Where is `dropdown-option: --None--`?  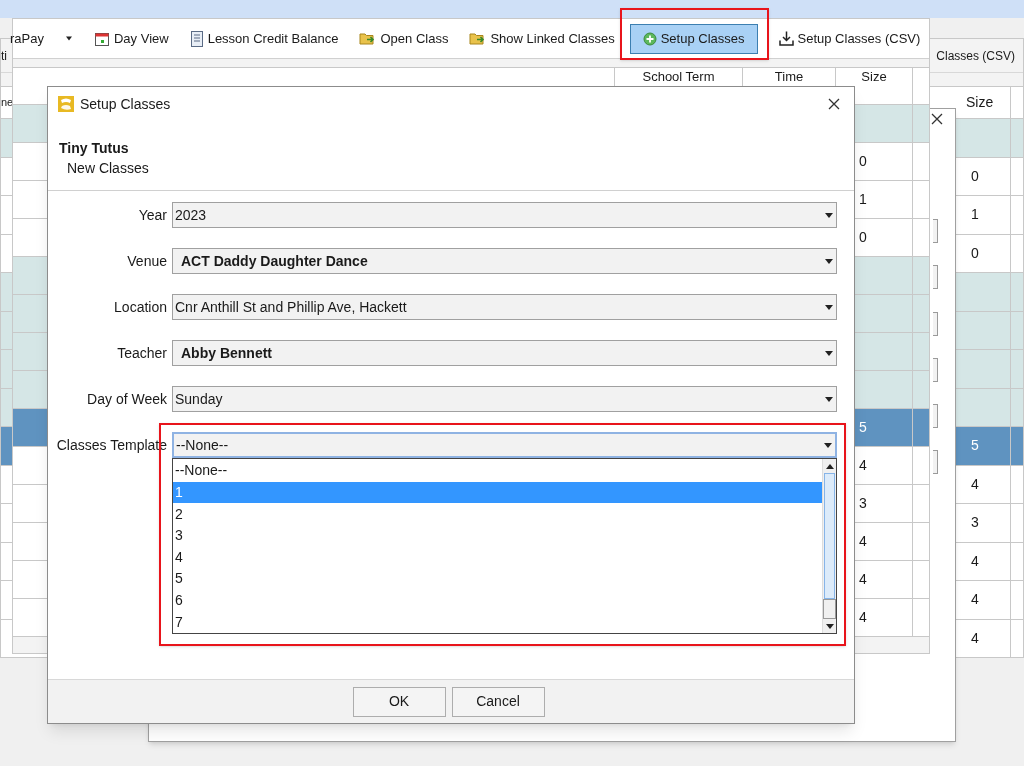
dropdown-option: --None-- is located at coordinates (497, 471).